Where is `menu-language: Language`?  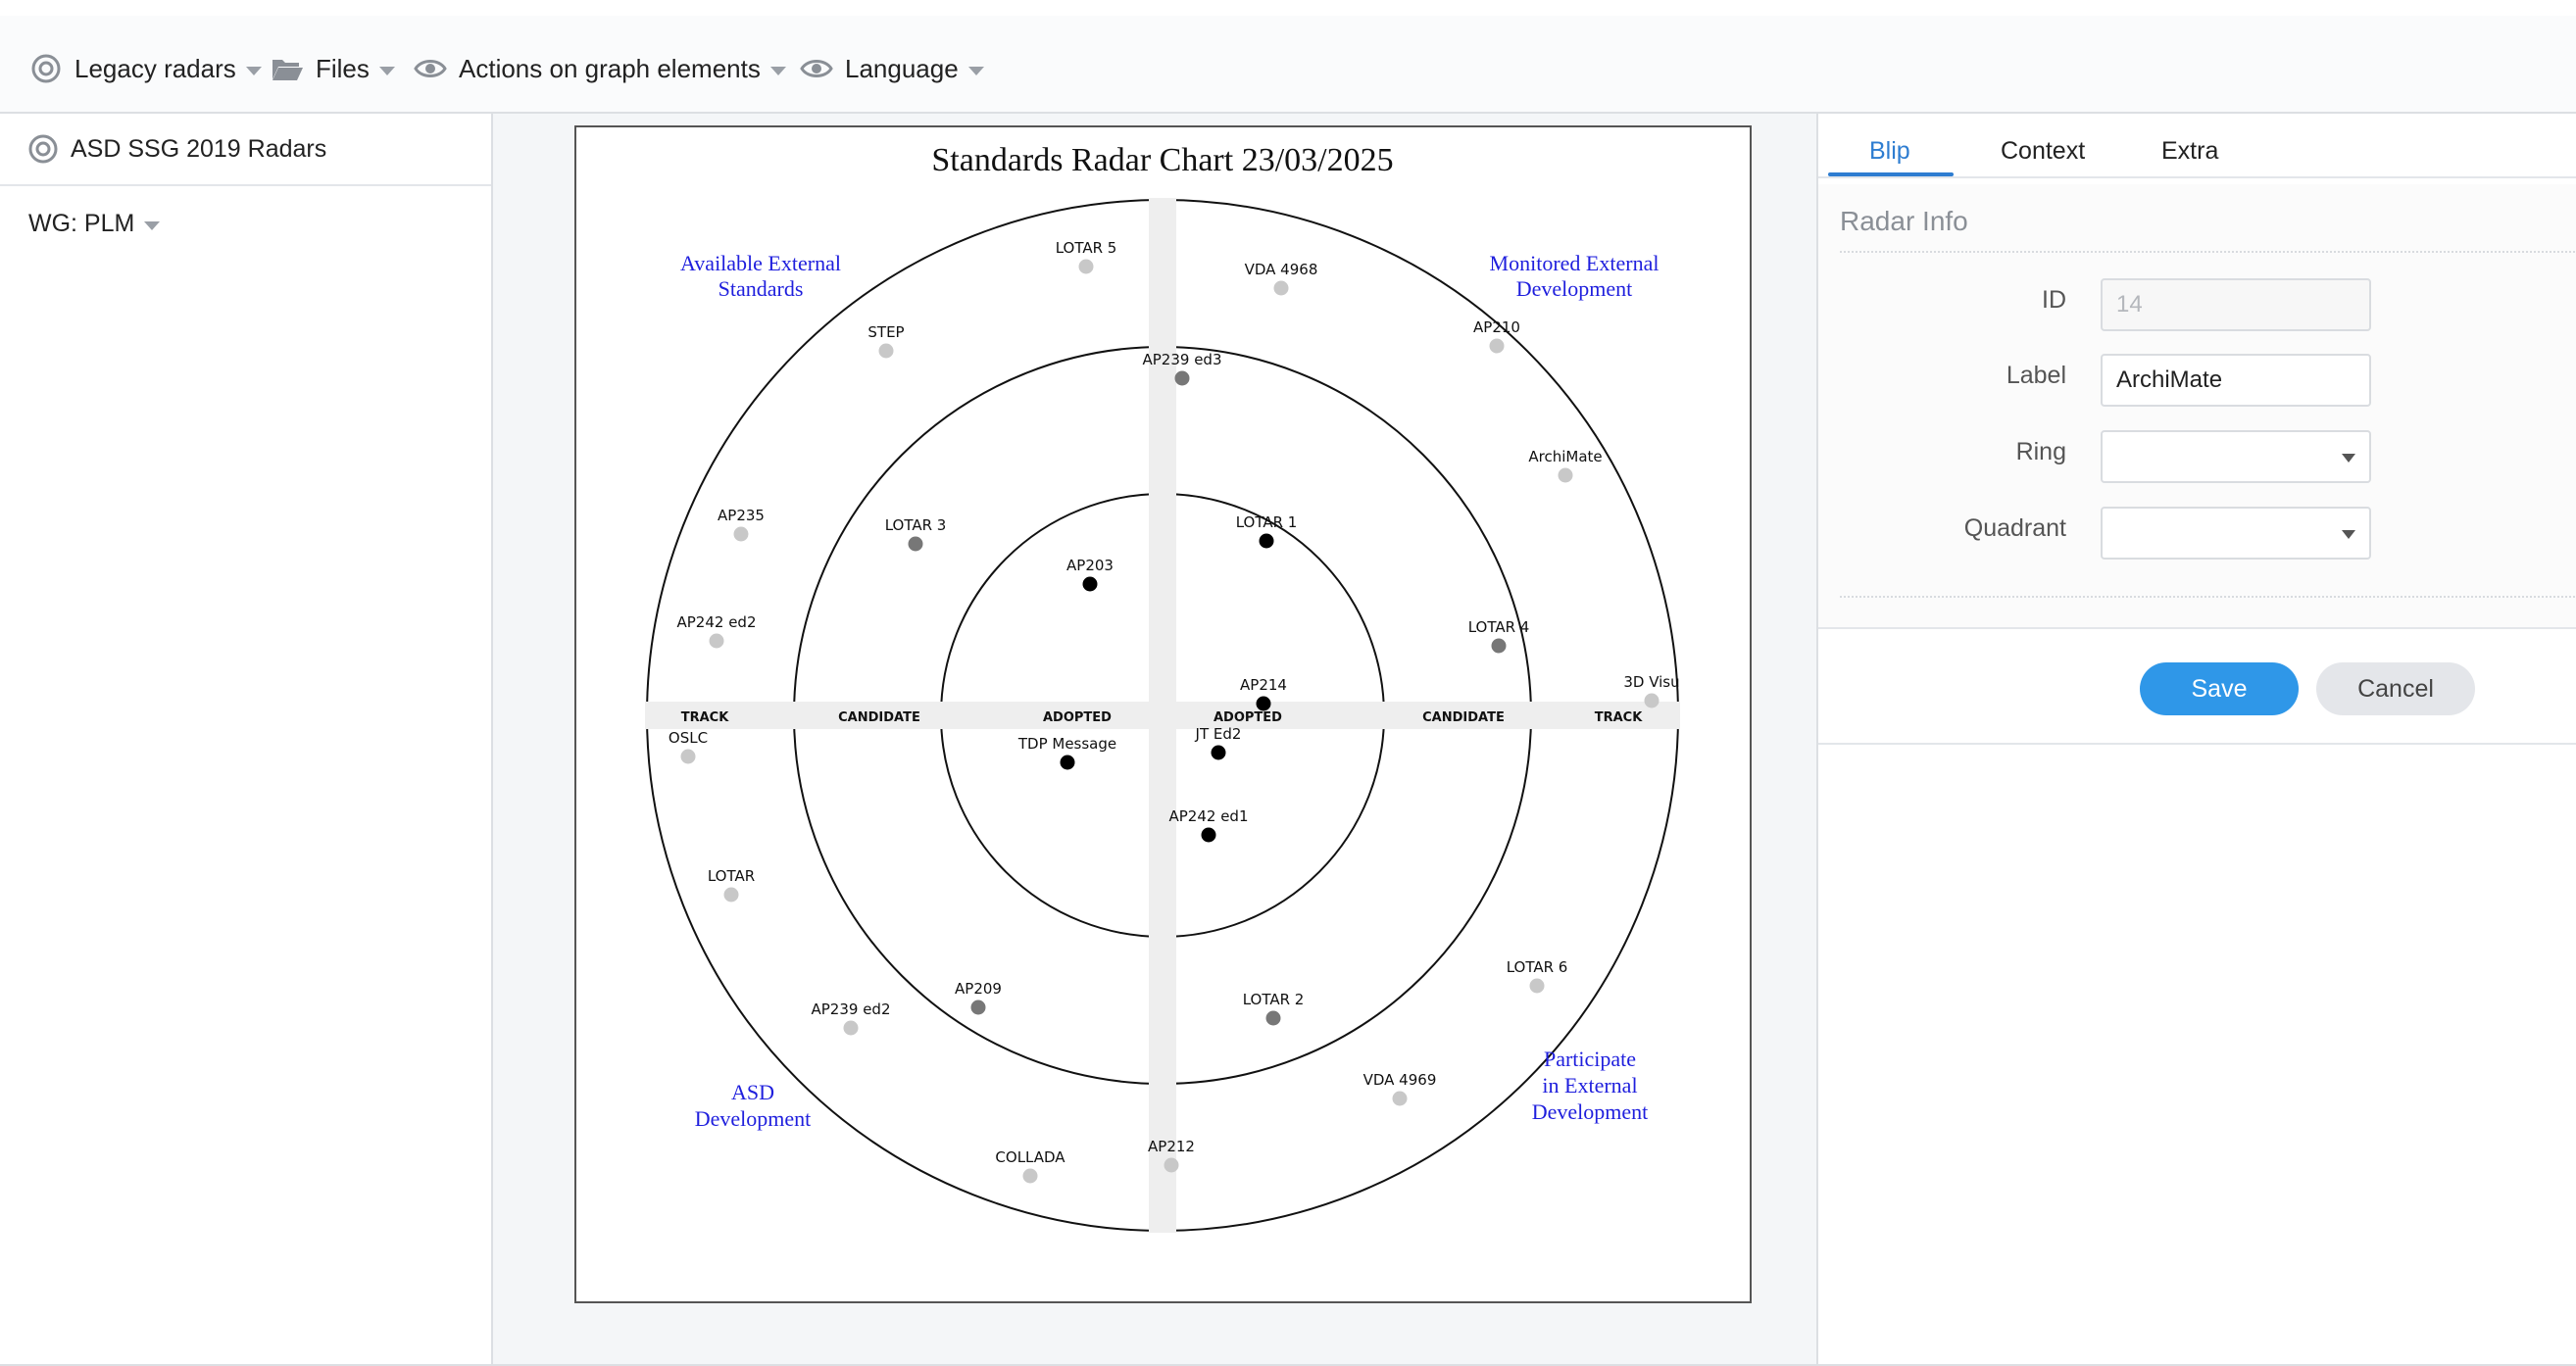
menu-language: Language is located at coordinates (892, 68).